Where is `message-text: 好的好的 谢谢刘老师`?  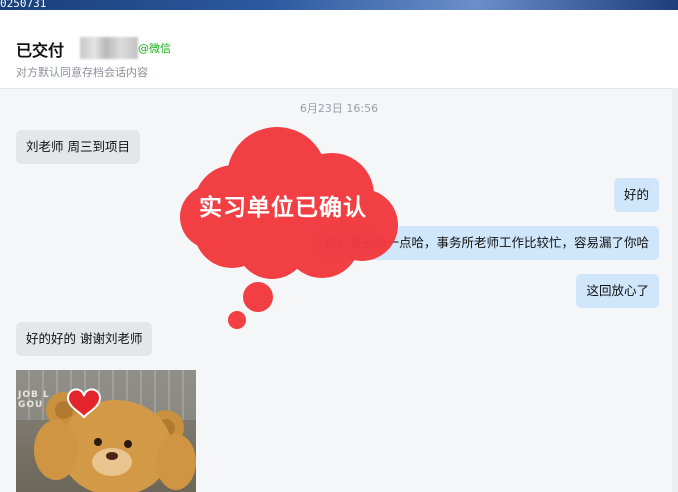 message-text: 好的好的 谢谢刘老师 is located at coordinates (84, 338).